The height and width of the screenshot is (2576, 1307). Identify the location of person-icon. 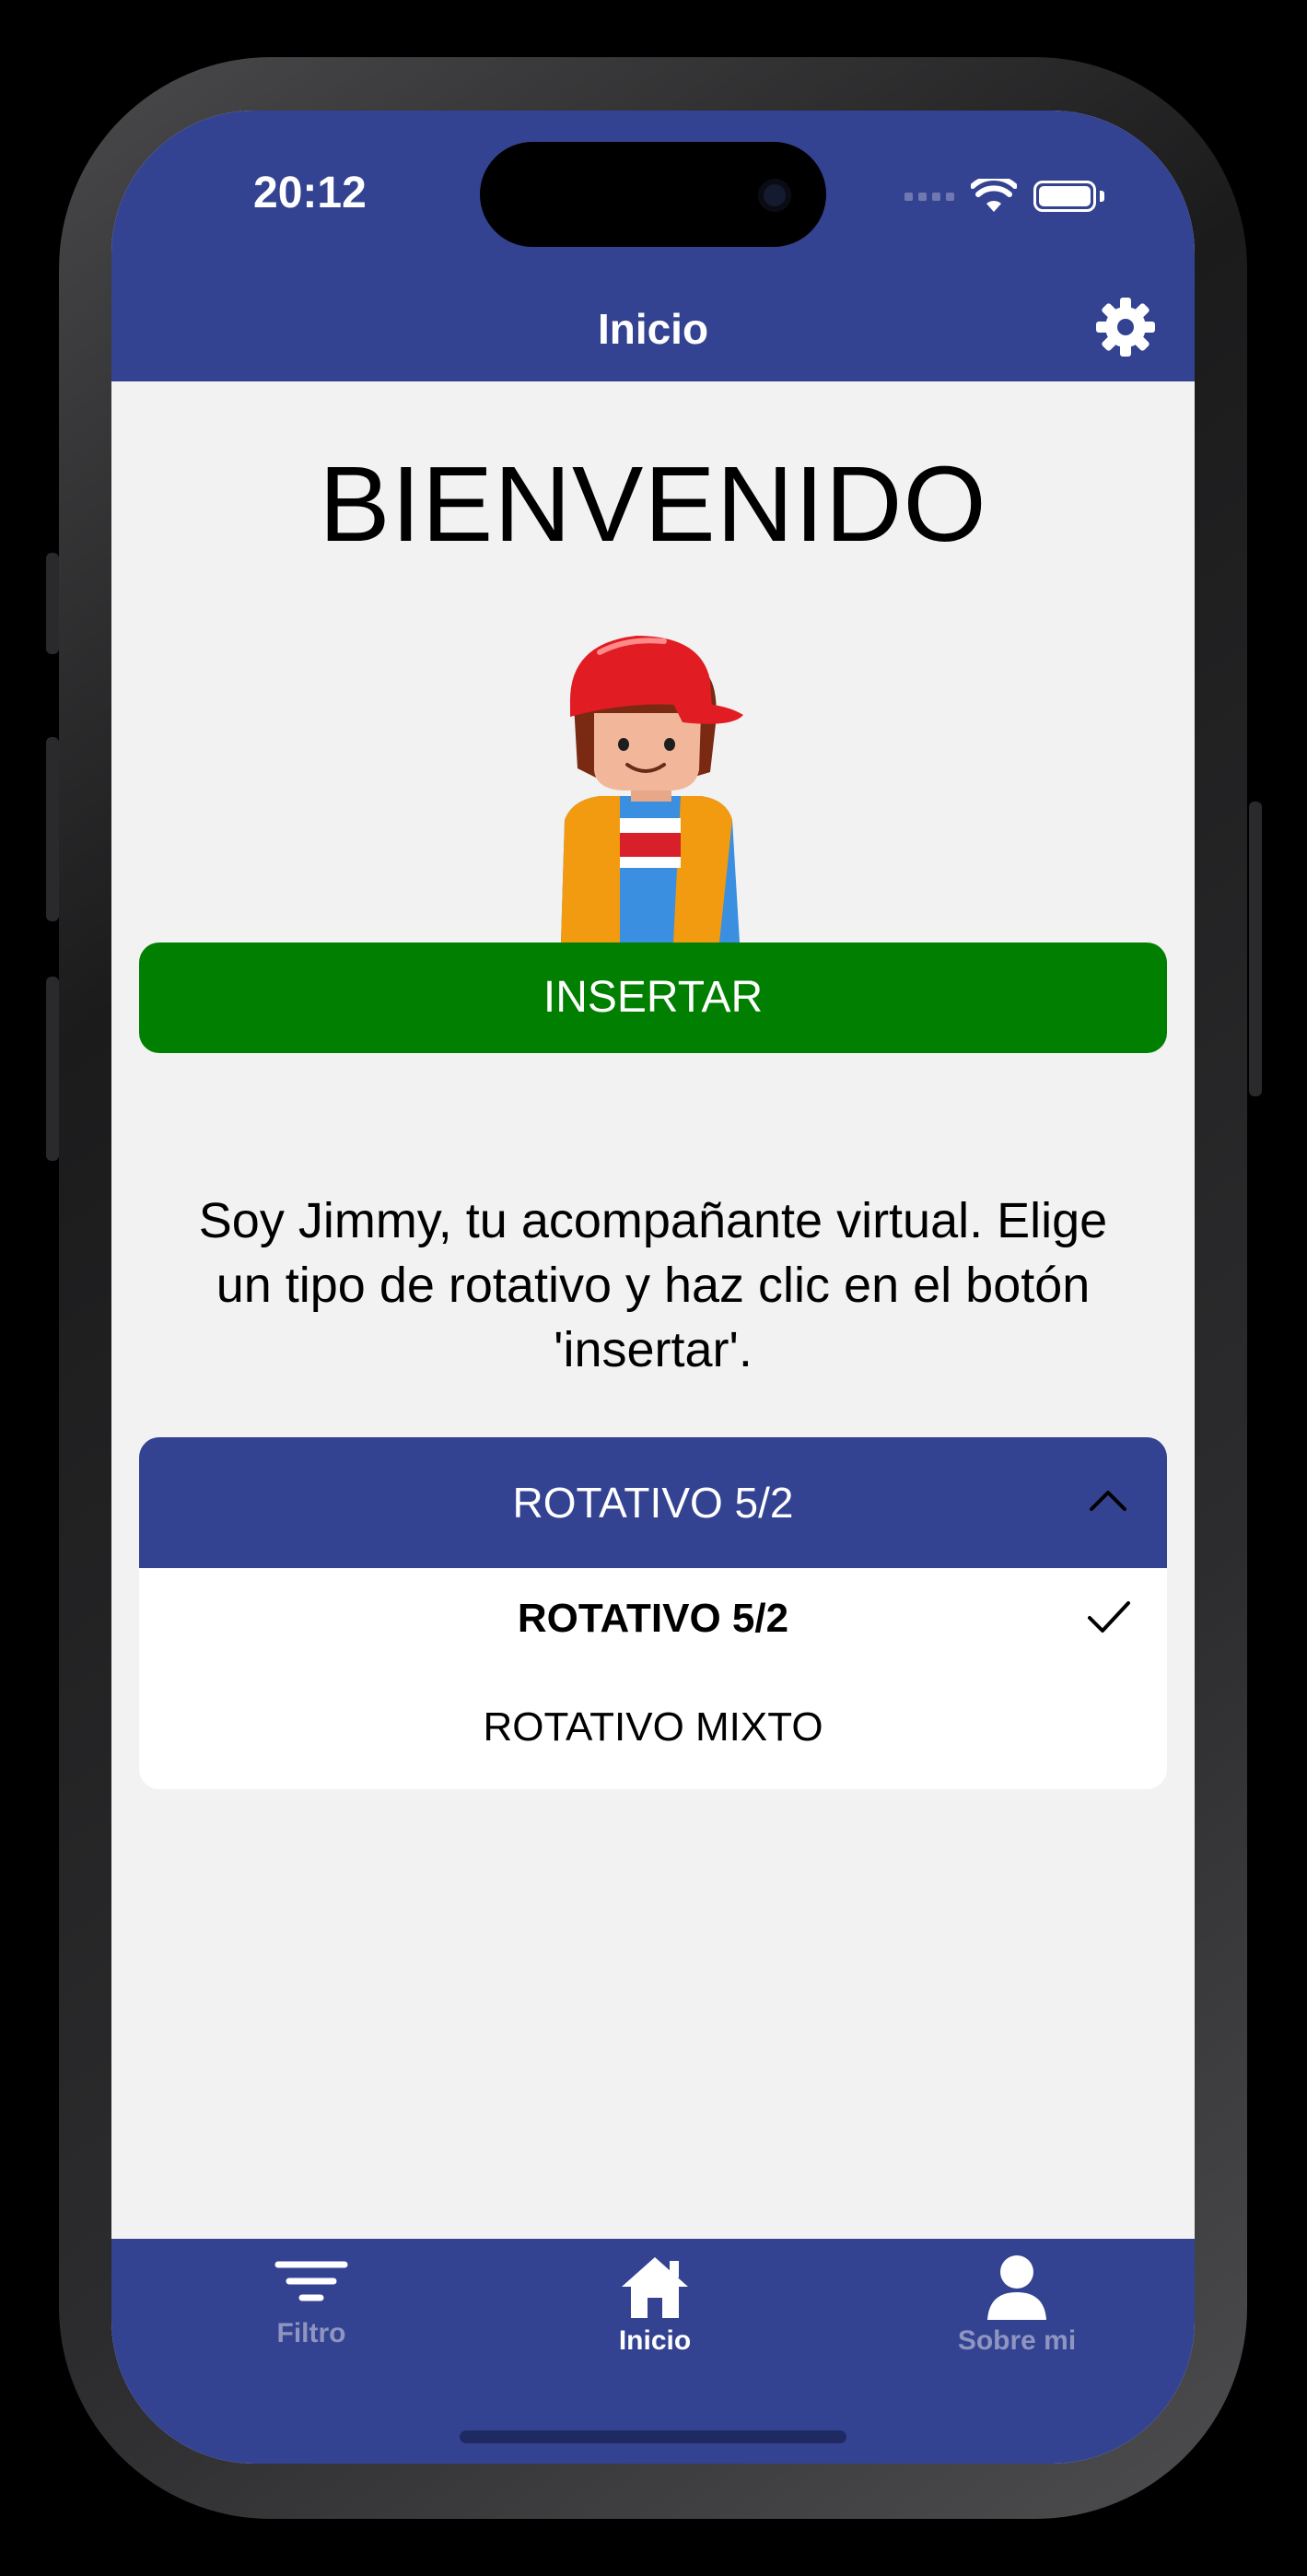
(1017, 2287).